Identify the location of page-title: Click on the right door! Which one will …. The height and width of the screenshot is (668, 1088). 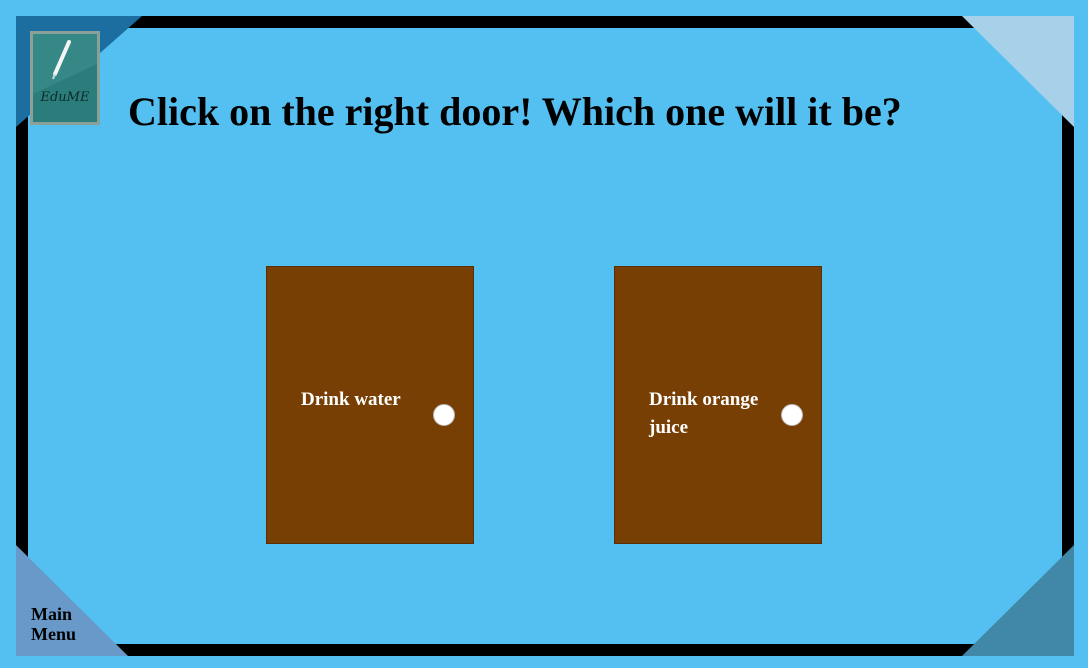
(515, 111).